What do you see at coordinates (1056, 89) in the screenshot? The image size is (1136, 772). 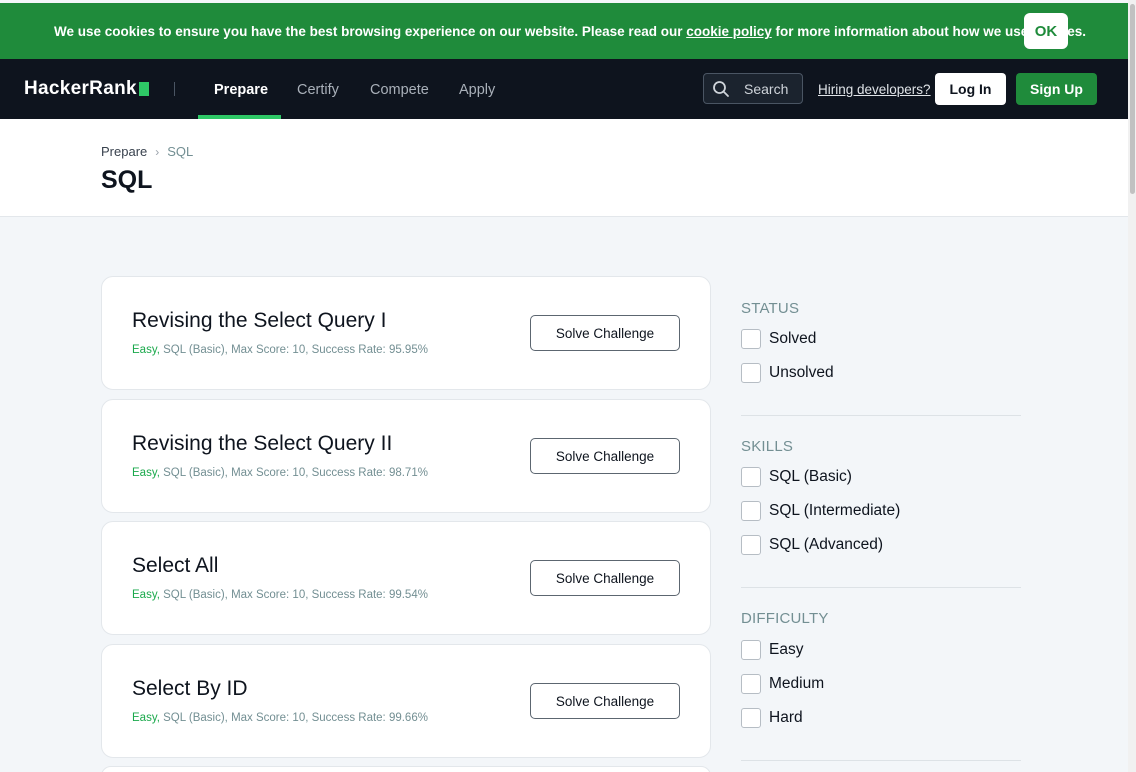 I see `signup-button: Sign Up` at bounding box center [1056, 89].